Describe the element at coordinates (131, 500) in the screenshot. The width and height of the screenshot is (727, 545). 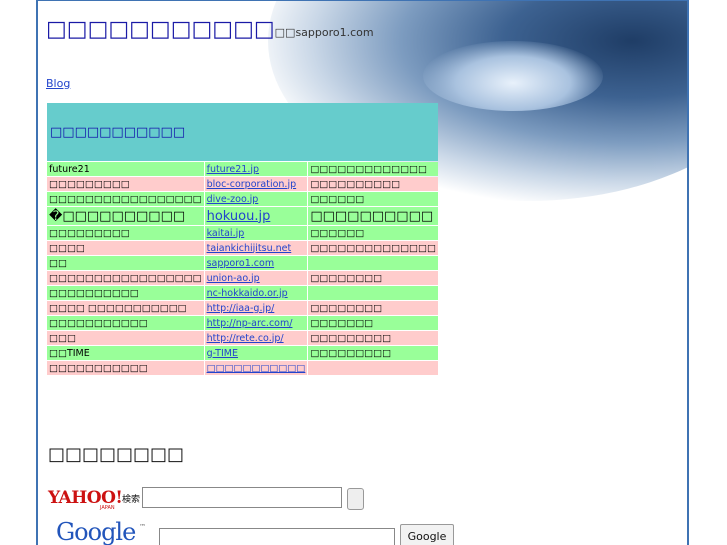
I see `yahoo-search-label: 検索` at that location.